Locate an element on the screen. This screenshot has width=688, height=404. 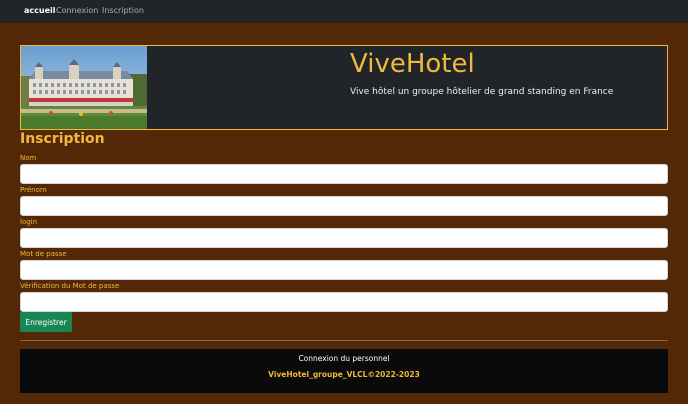
nav-link-connexion: Connexion is located at coordinates (77, 10).